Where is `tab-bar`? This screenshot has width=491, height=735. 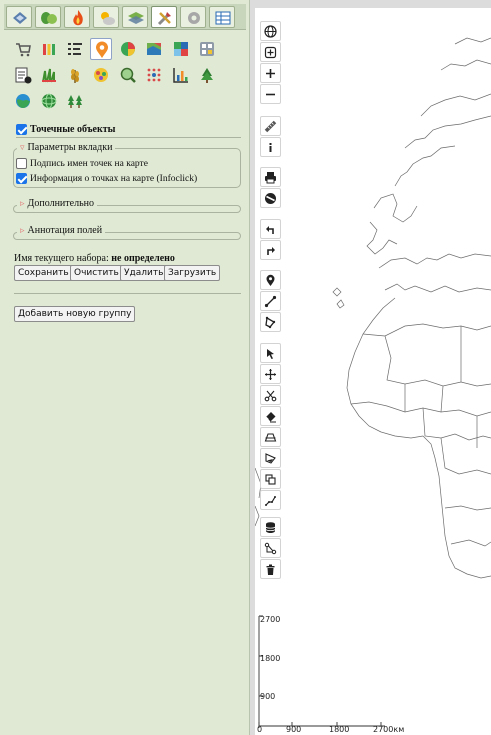 tab-bar is located at coordinates (125, 17).